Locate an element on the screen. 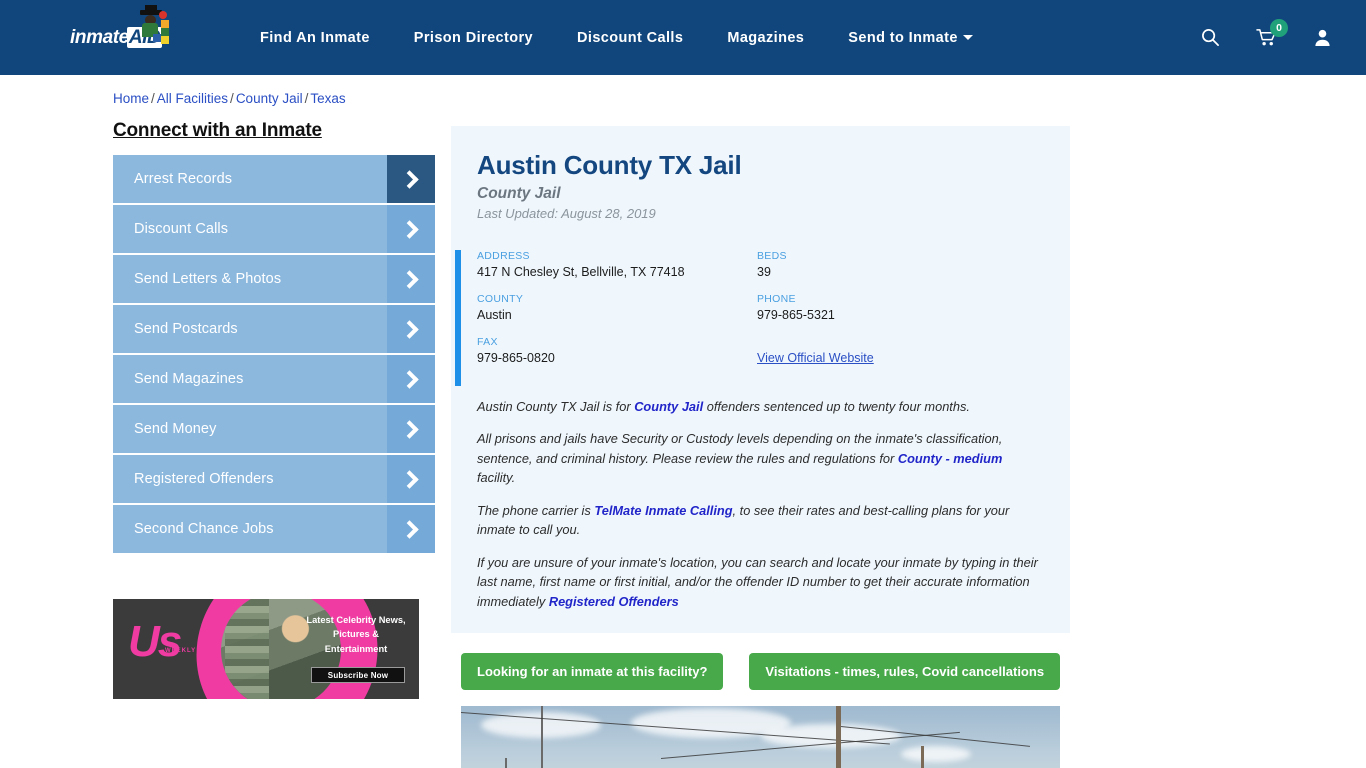 This screenshot has height=768, width=1366. fax-value: 979-865-0820 is located at coordinates (516, 358).